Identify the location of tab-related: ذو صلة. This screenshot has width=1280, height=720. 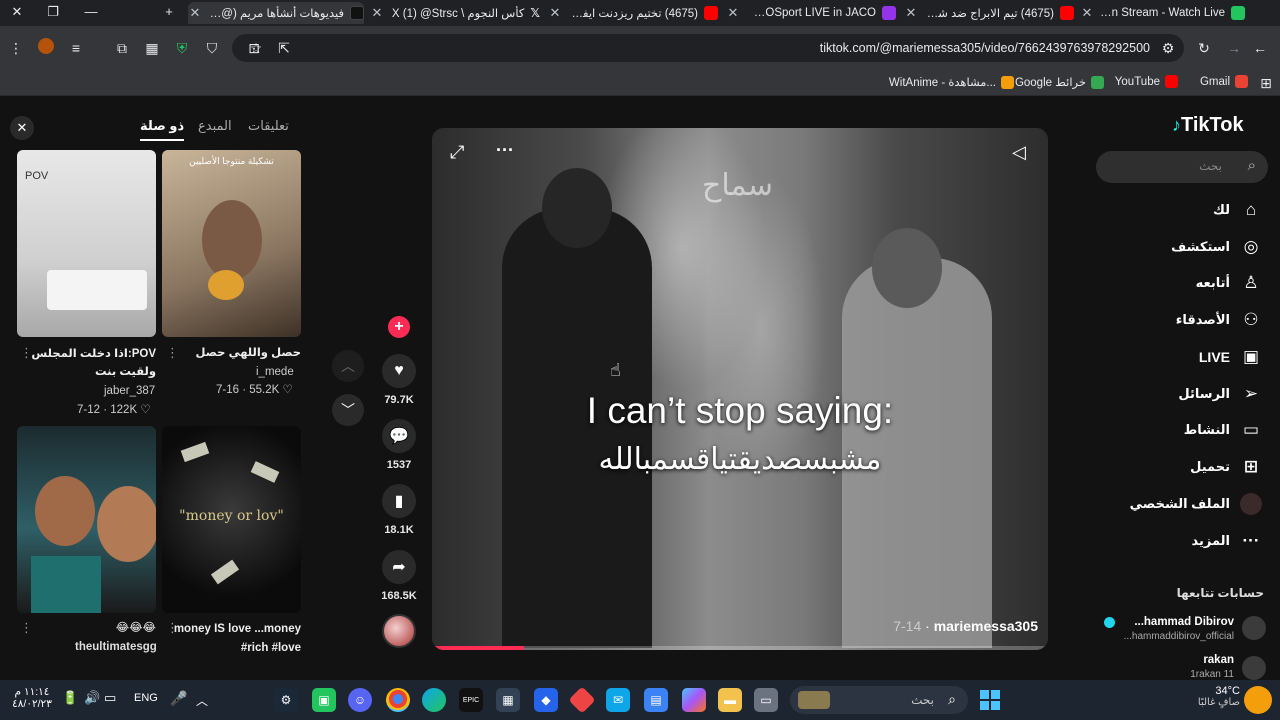
(162, 129).